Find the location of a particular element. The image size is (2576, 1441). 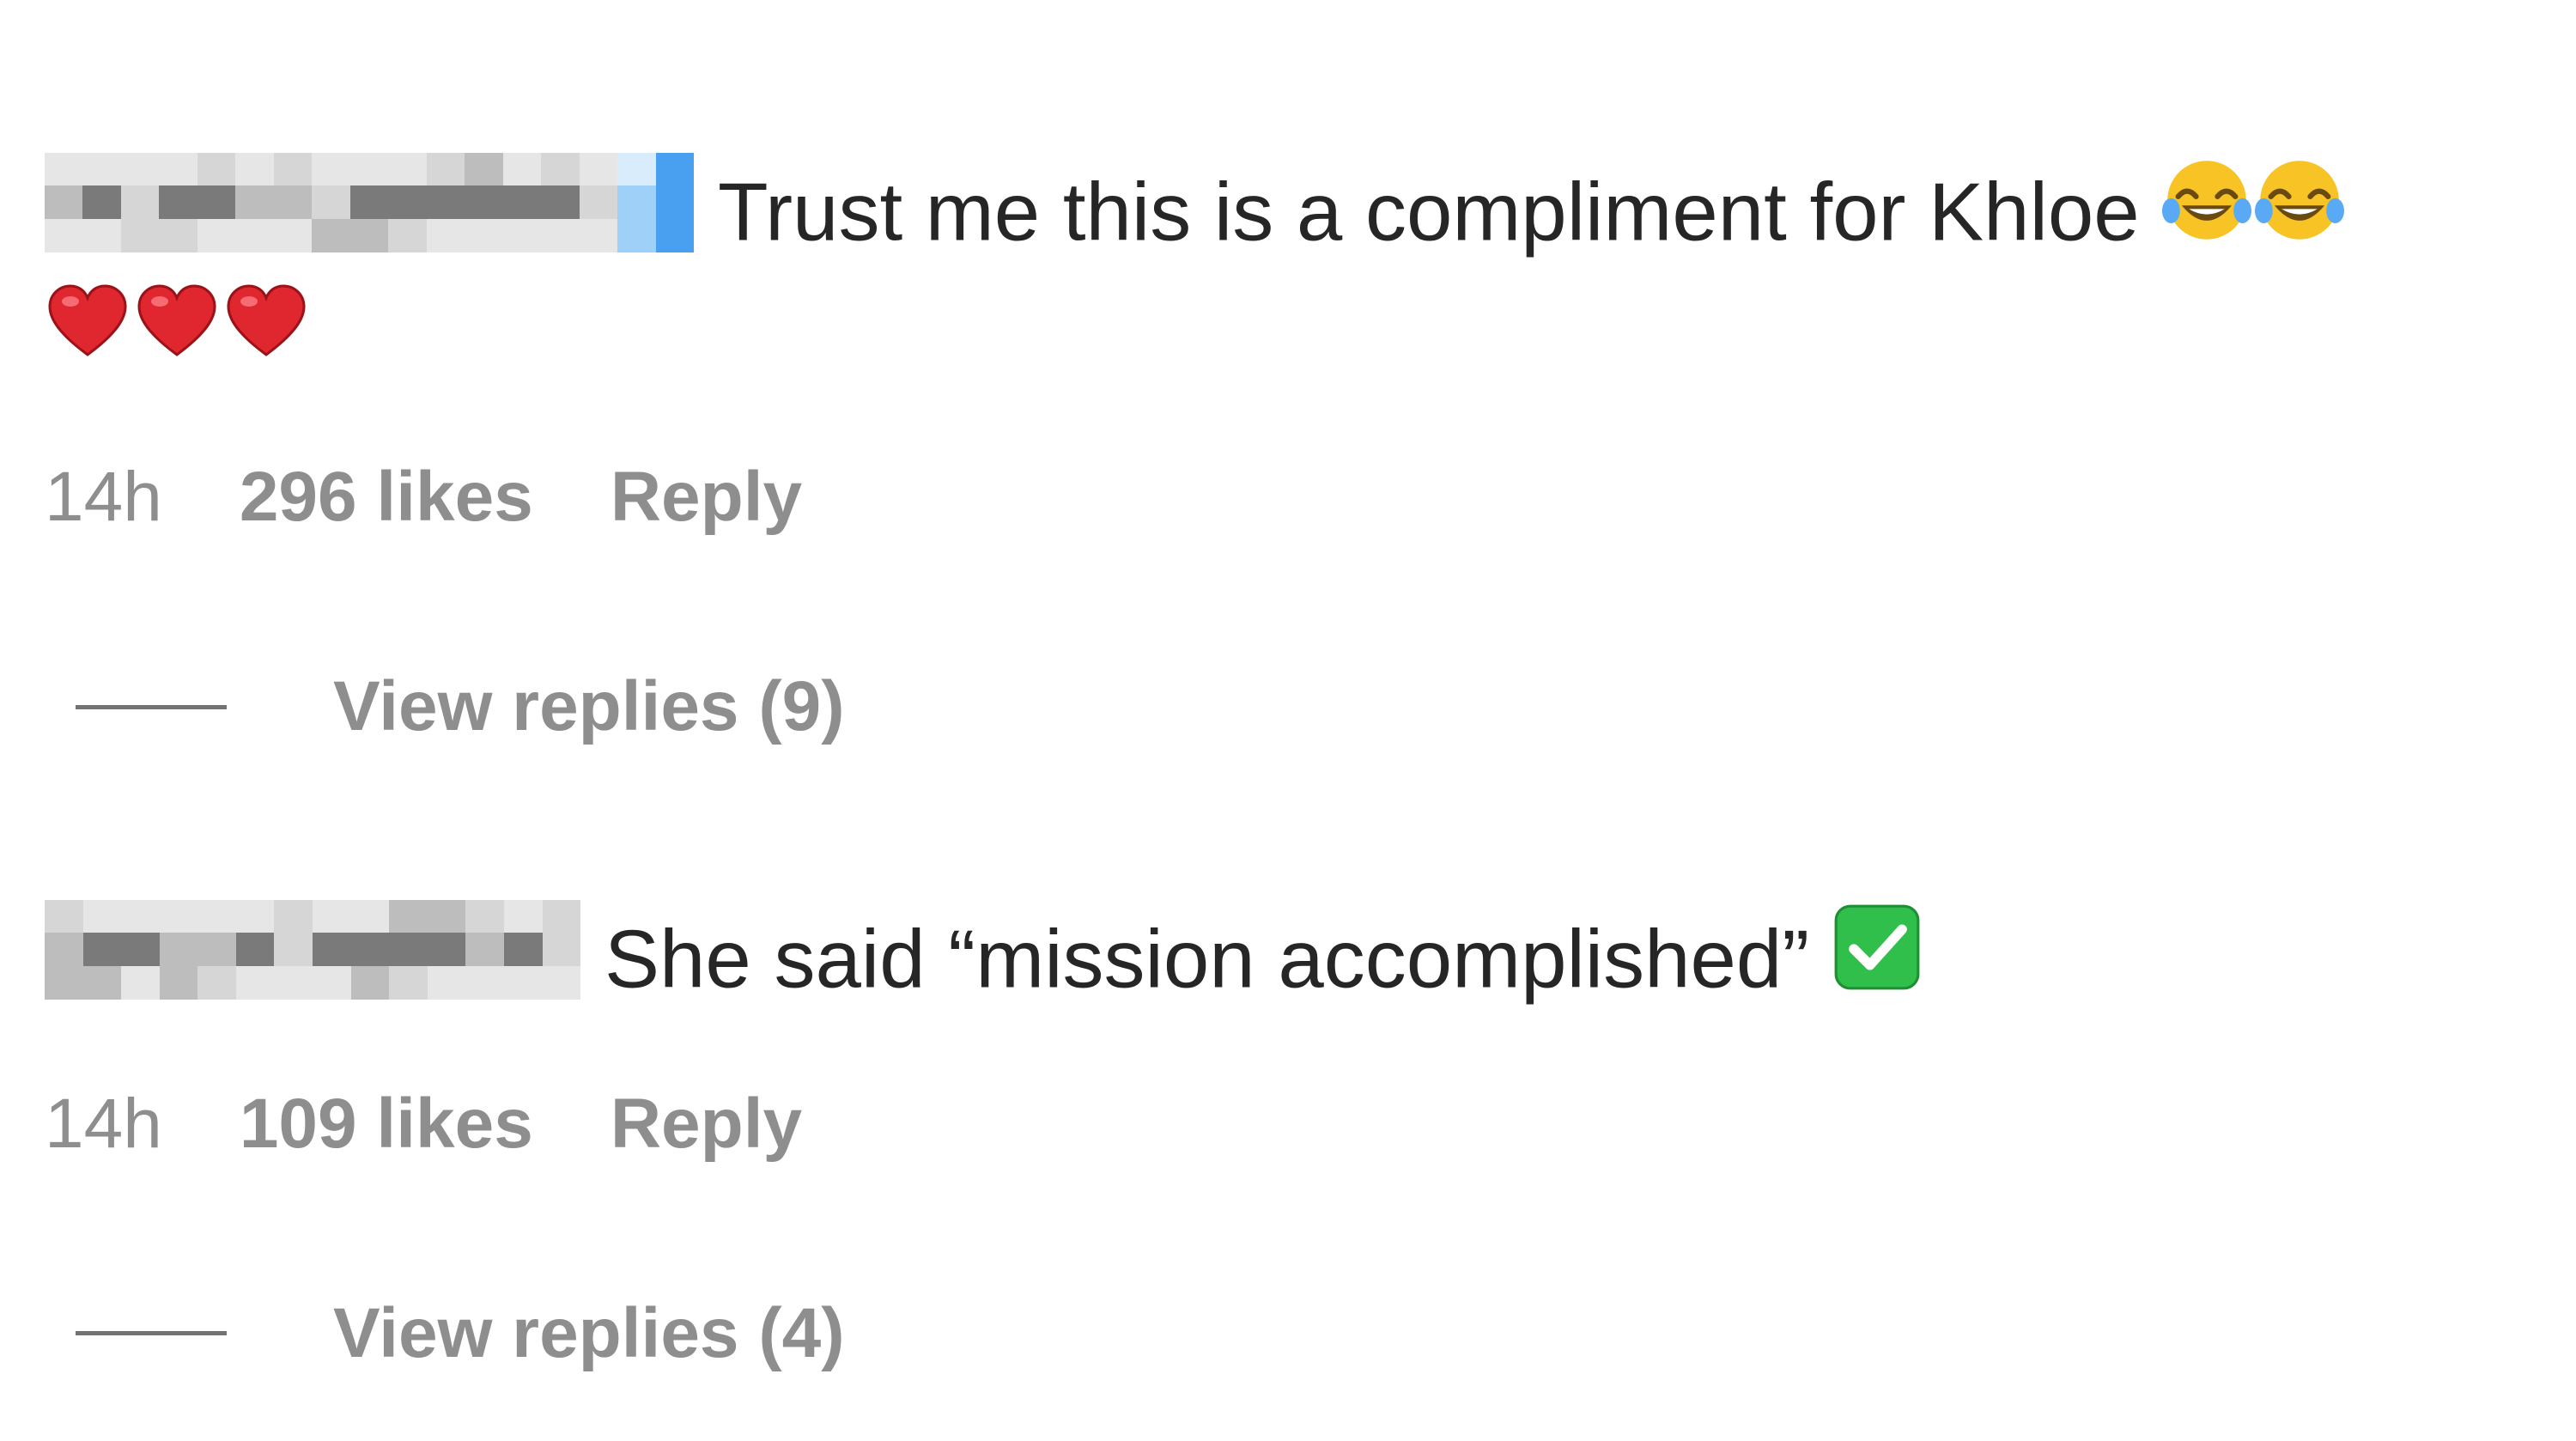

view-replies-label: View replies (9) is located at coordinates (589, 706).